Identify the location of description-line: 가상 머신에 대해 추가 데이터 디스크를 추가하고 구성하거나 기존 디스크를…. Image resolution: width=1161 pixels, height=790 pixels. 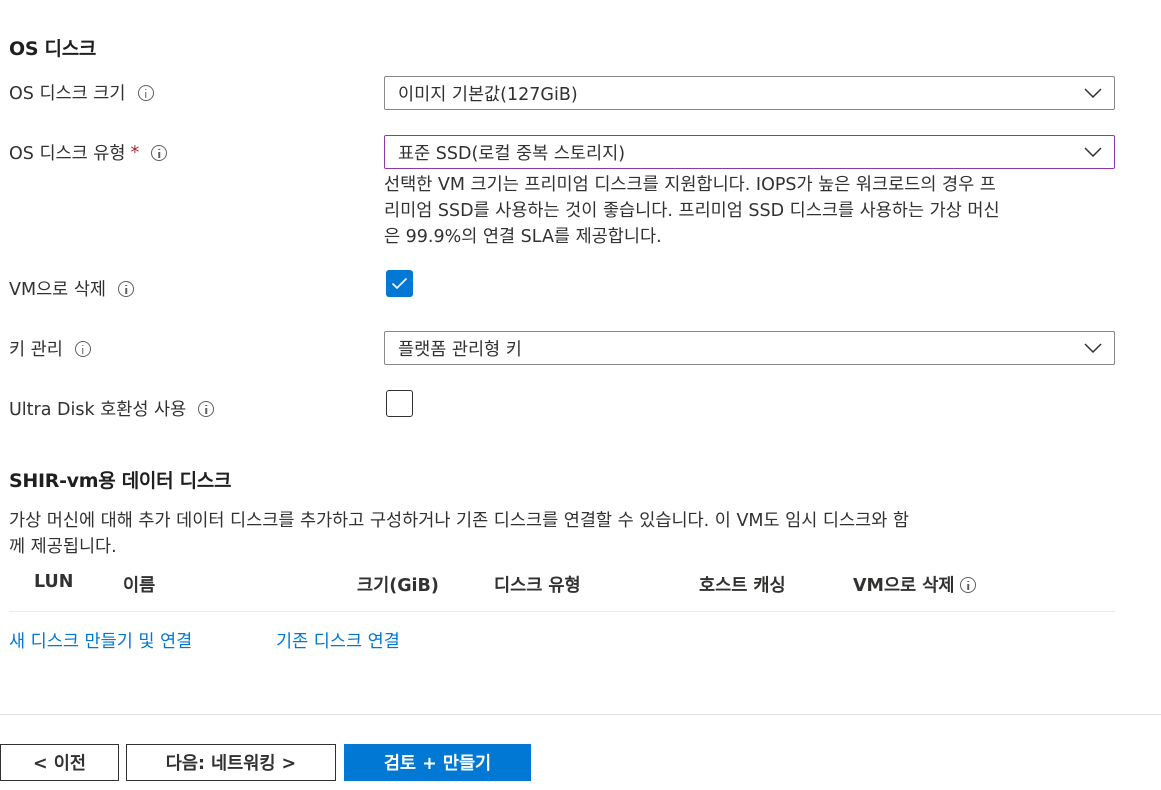
(459, 521).